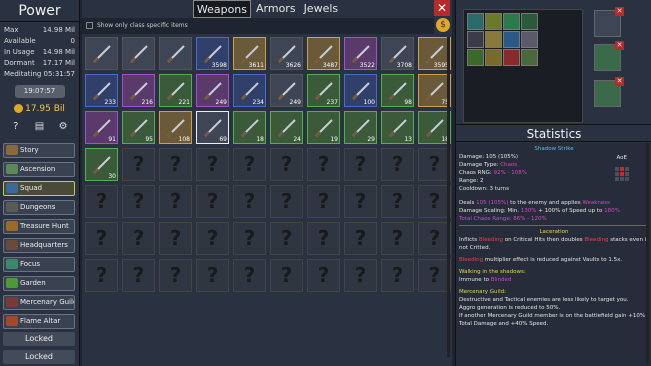 This screenshot has width=651, height=366. What do you see at coordinates (360, 90) in the screenshot?
I see `inventory-item: 100` at bounding box center [360, 90].